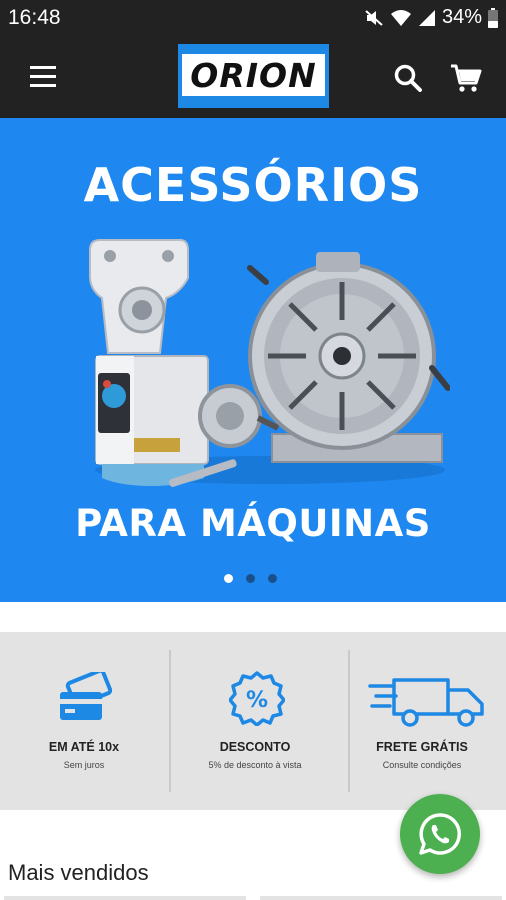 Image resolution: width=506 pixels, height=900 pixels. Describe the element at coordinates (86, 696) in the screenshot. I see `credit-card-icon` at that location.